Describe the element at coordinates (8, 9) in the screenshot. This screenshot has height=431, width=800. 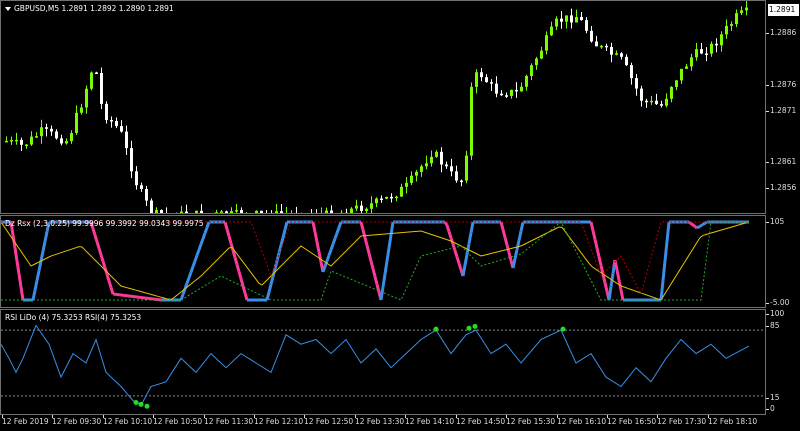
I see `chevron-down-icon` at that location.